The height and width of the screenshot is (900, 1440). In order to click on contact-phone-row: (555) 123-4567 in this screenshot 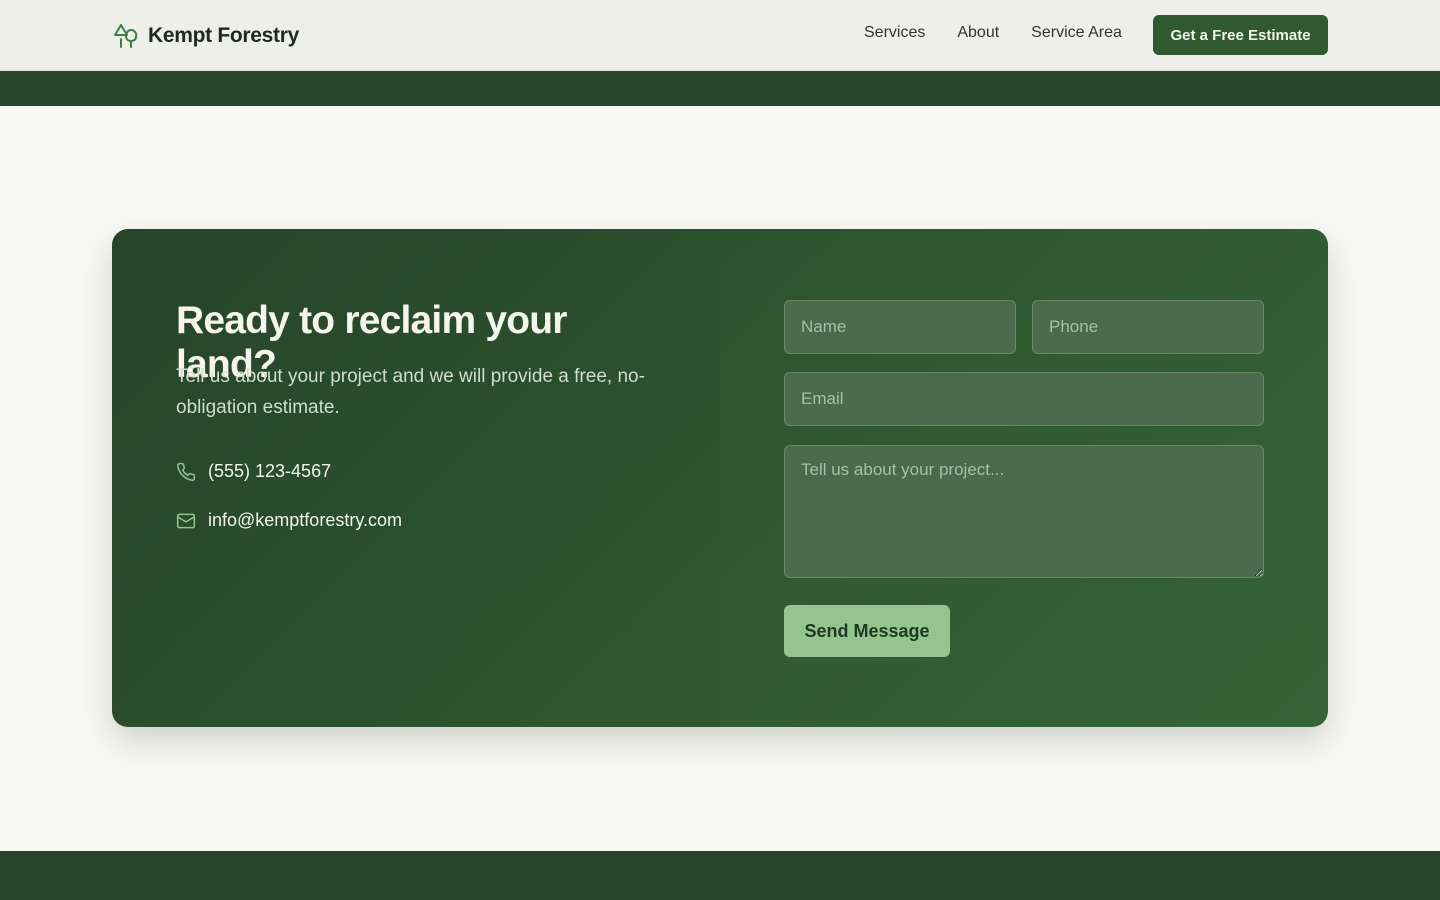, I will do `click(253, 471)`.